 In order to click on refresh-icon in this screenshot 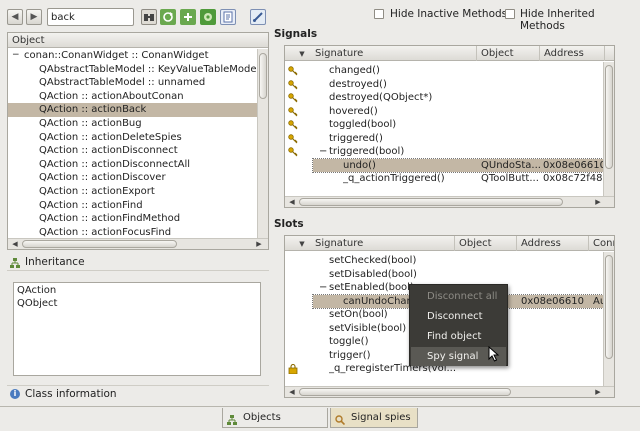, I will do `click(168, 17)`.